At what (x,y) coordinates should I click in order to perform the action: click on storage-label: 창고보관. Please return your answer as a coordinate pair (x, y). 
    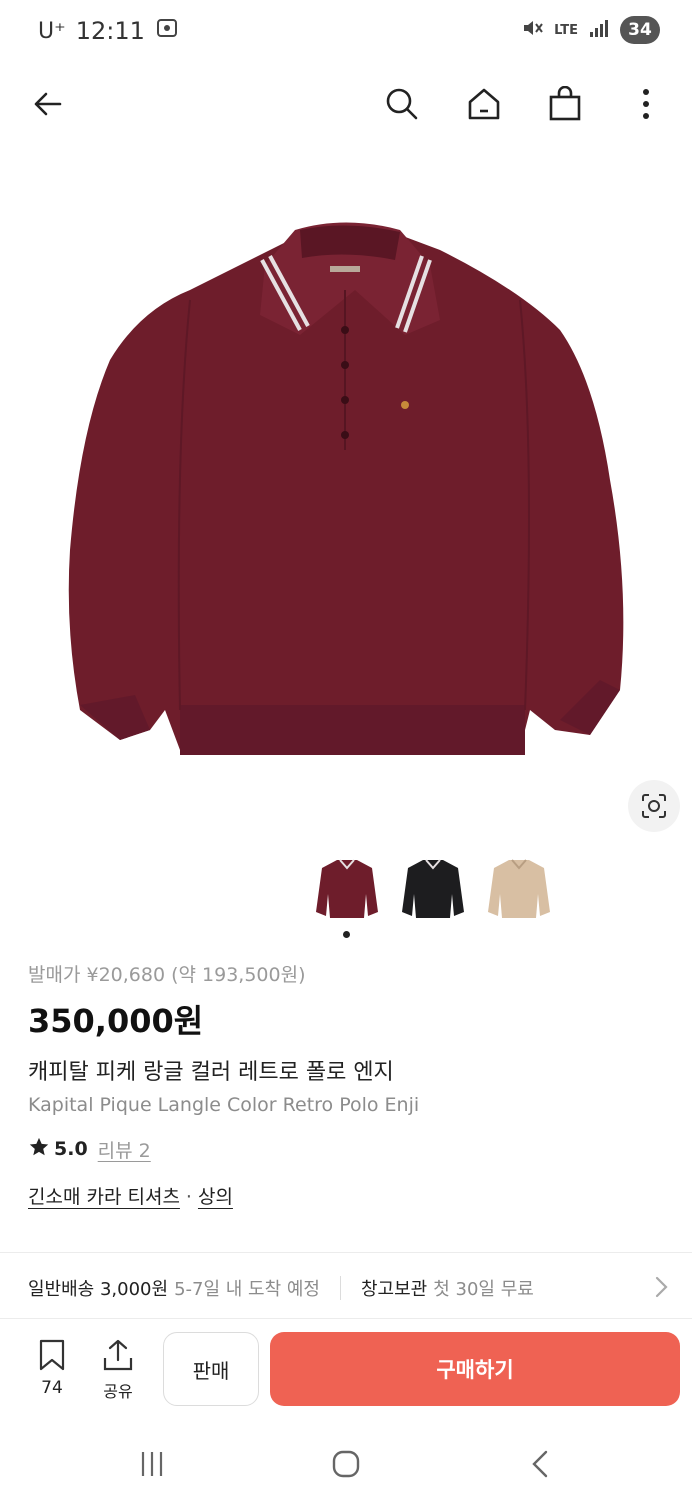
    Looking at the image, I should click on (394, 1289).